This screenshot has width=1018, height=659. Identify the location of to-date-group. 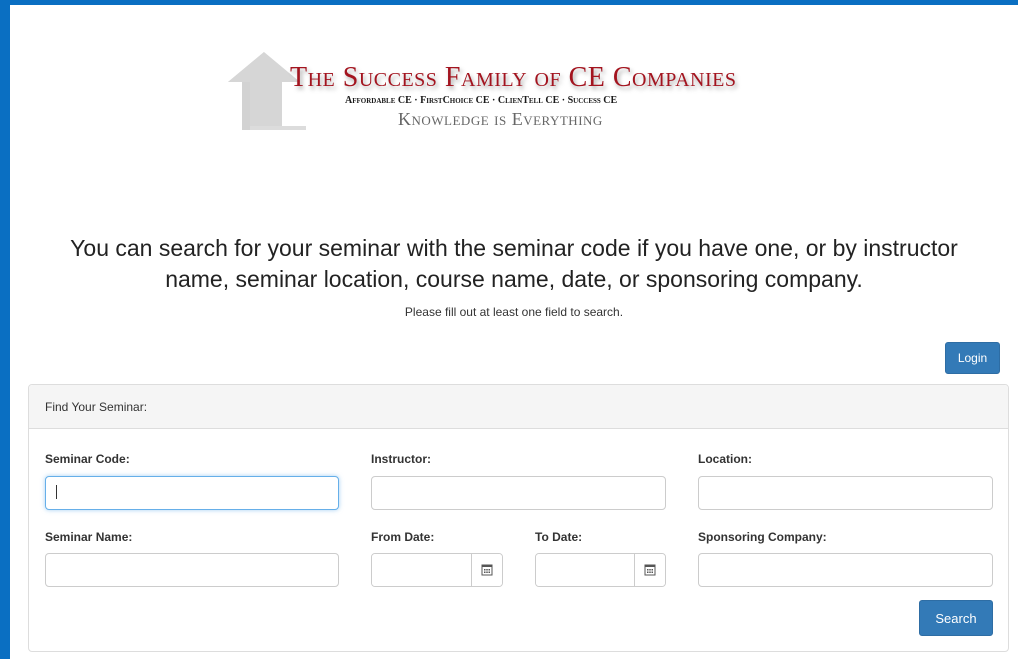
(600, 570).